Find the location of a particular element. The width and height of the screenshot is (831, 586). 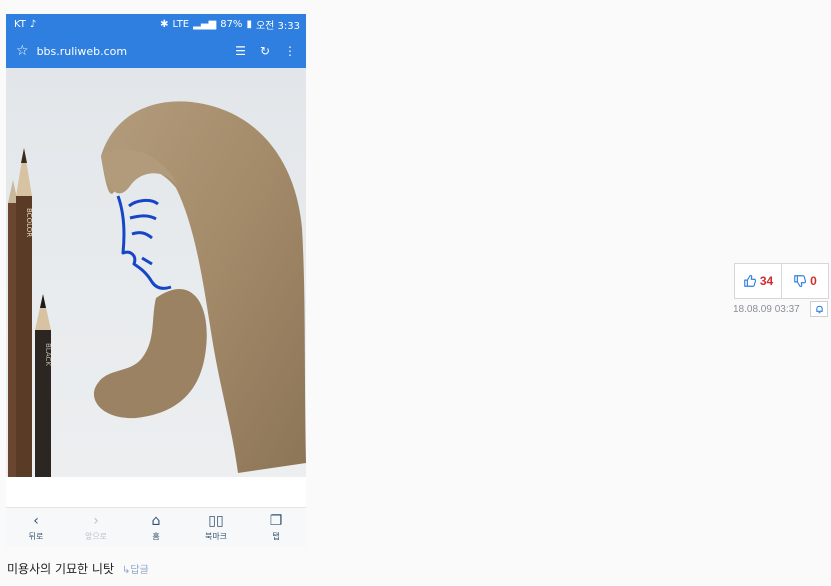

bell-icon is located at coordinates (819, 309).